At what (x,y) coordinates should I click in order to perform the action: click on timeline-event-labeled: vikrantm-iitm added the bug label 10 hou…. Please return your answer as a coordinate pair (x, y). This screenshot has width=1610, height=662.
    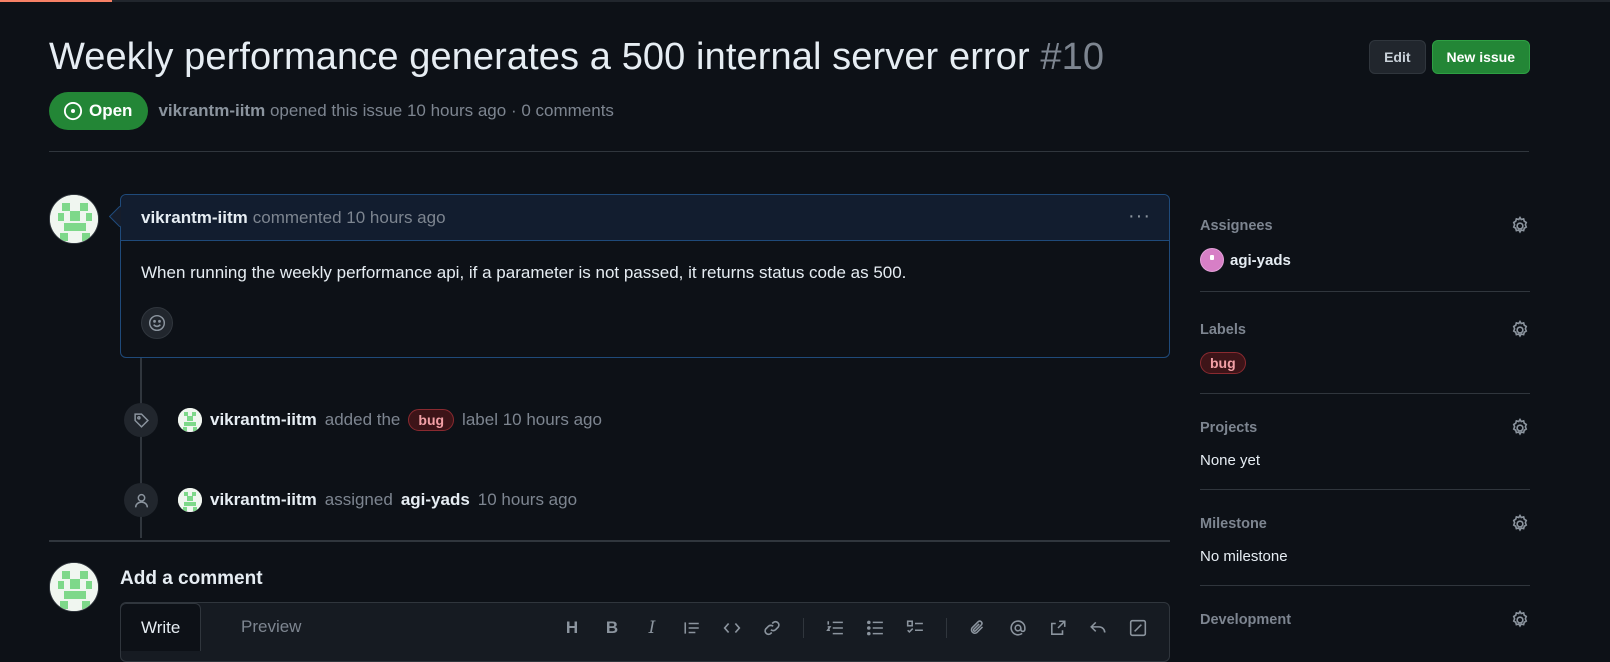
    Looking at the image, I should click on (363, 420).